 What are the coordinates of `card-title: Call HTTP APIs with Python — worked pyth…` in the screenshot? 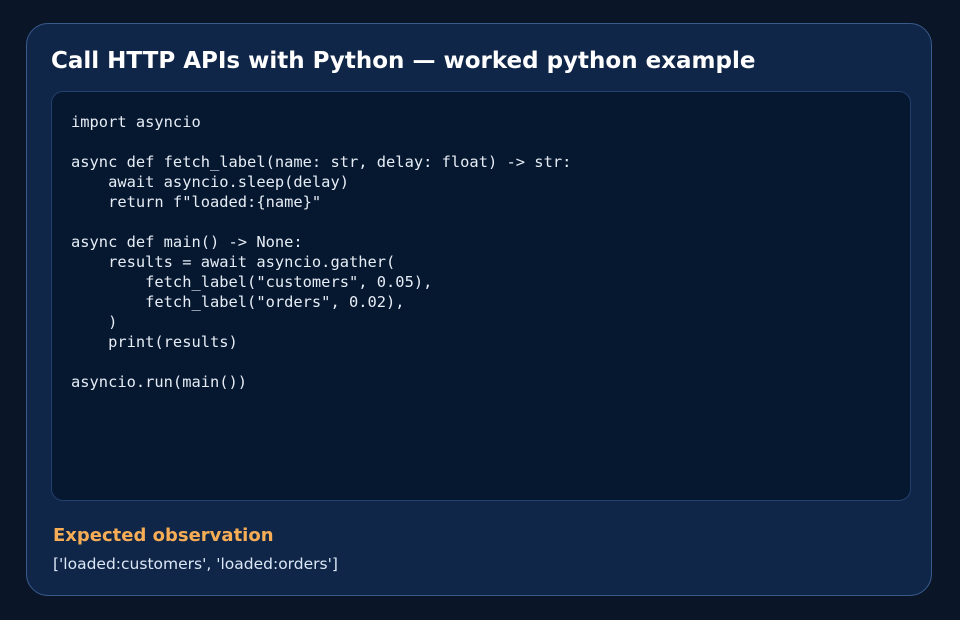 It's located at (403, 61).